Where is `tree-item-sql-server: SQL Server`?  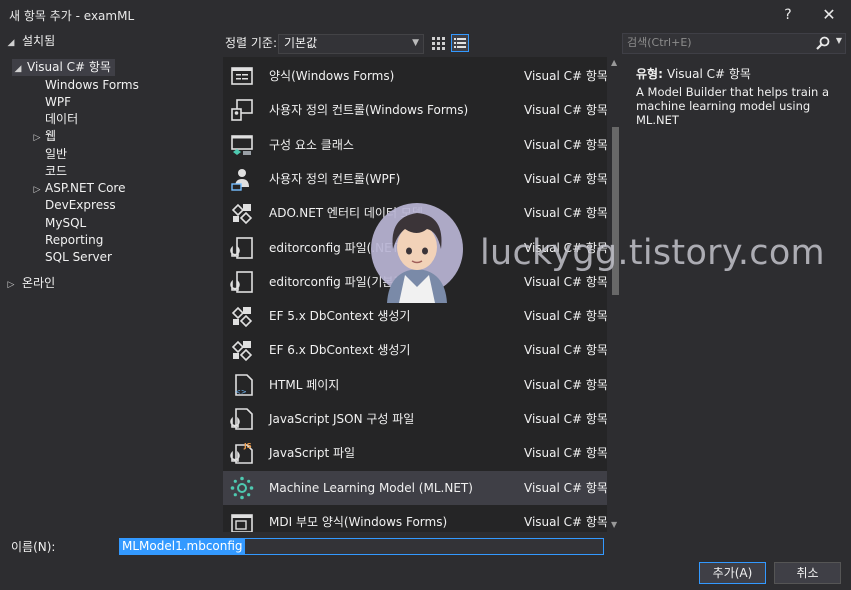 tree-item-sql-server: SQL Server is located at coordinates (78, 257).